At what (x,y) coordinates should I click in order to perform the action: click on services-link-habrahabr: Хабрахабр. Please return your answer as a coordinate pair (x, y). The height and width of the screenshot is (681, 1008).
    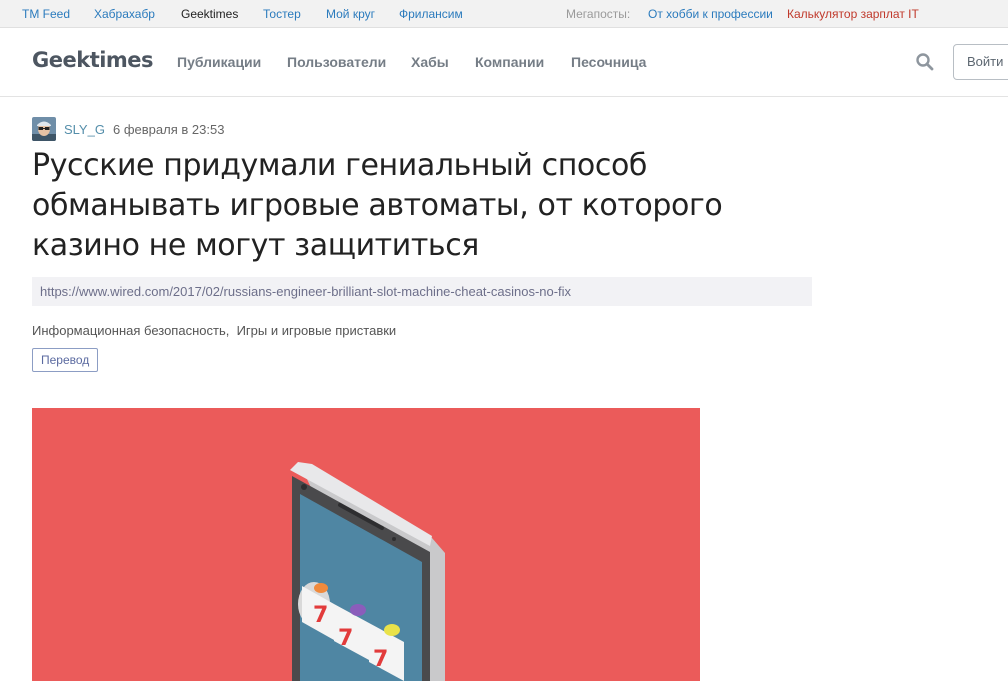
    Looking at the image, I should click on (124, 14).